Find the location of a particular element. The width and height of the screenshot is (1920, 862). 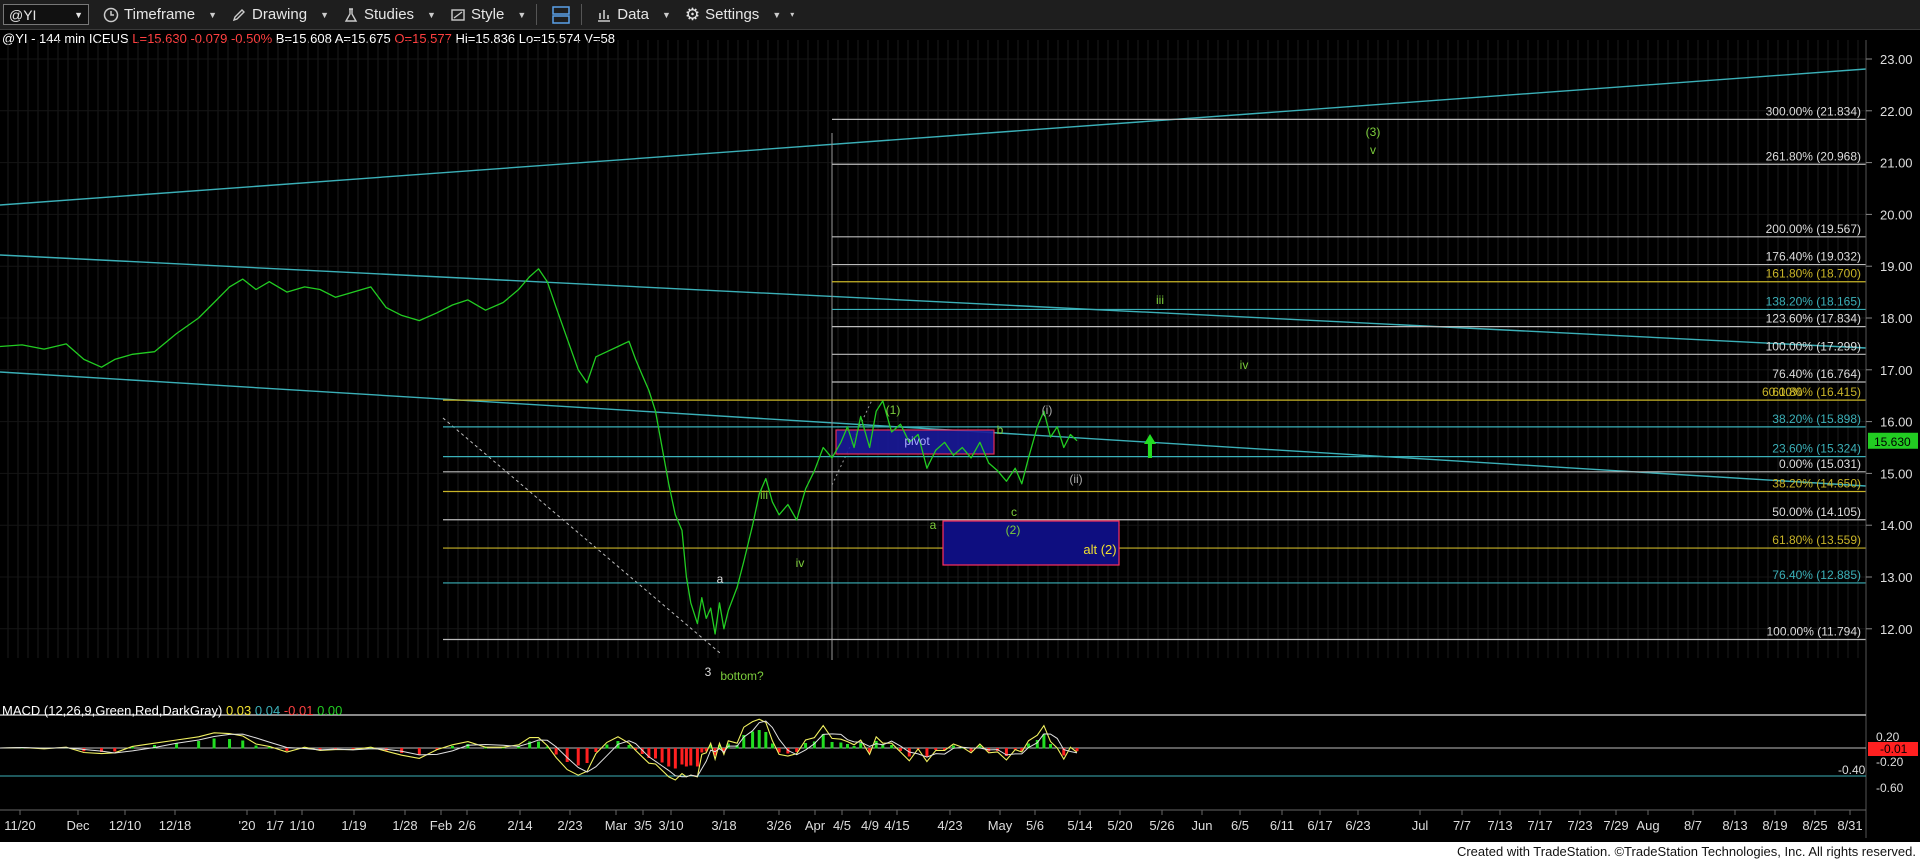

x-tick-label: Dec is located at coordinates (78, 825).